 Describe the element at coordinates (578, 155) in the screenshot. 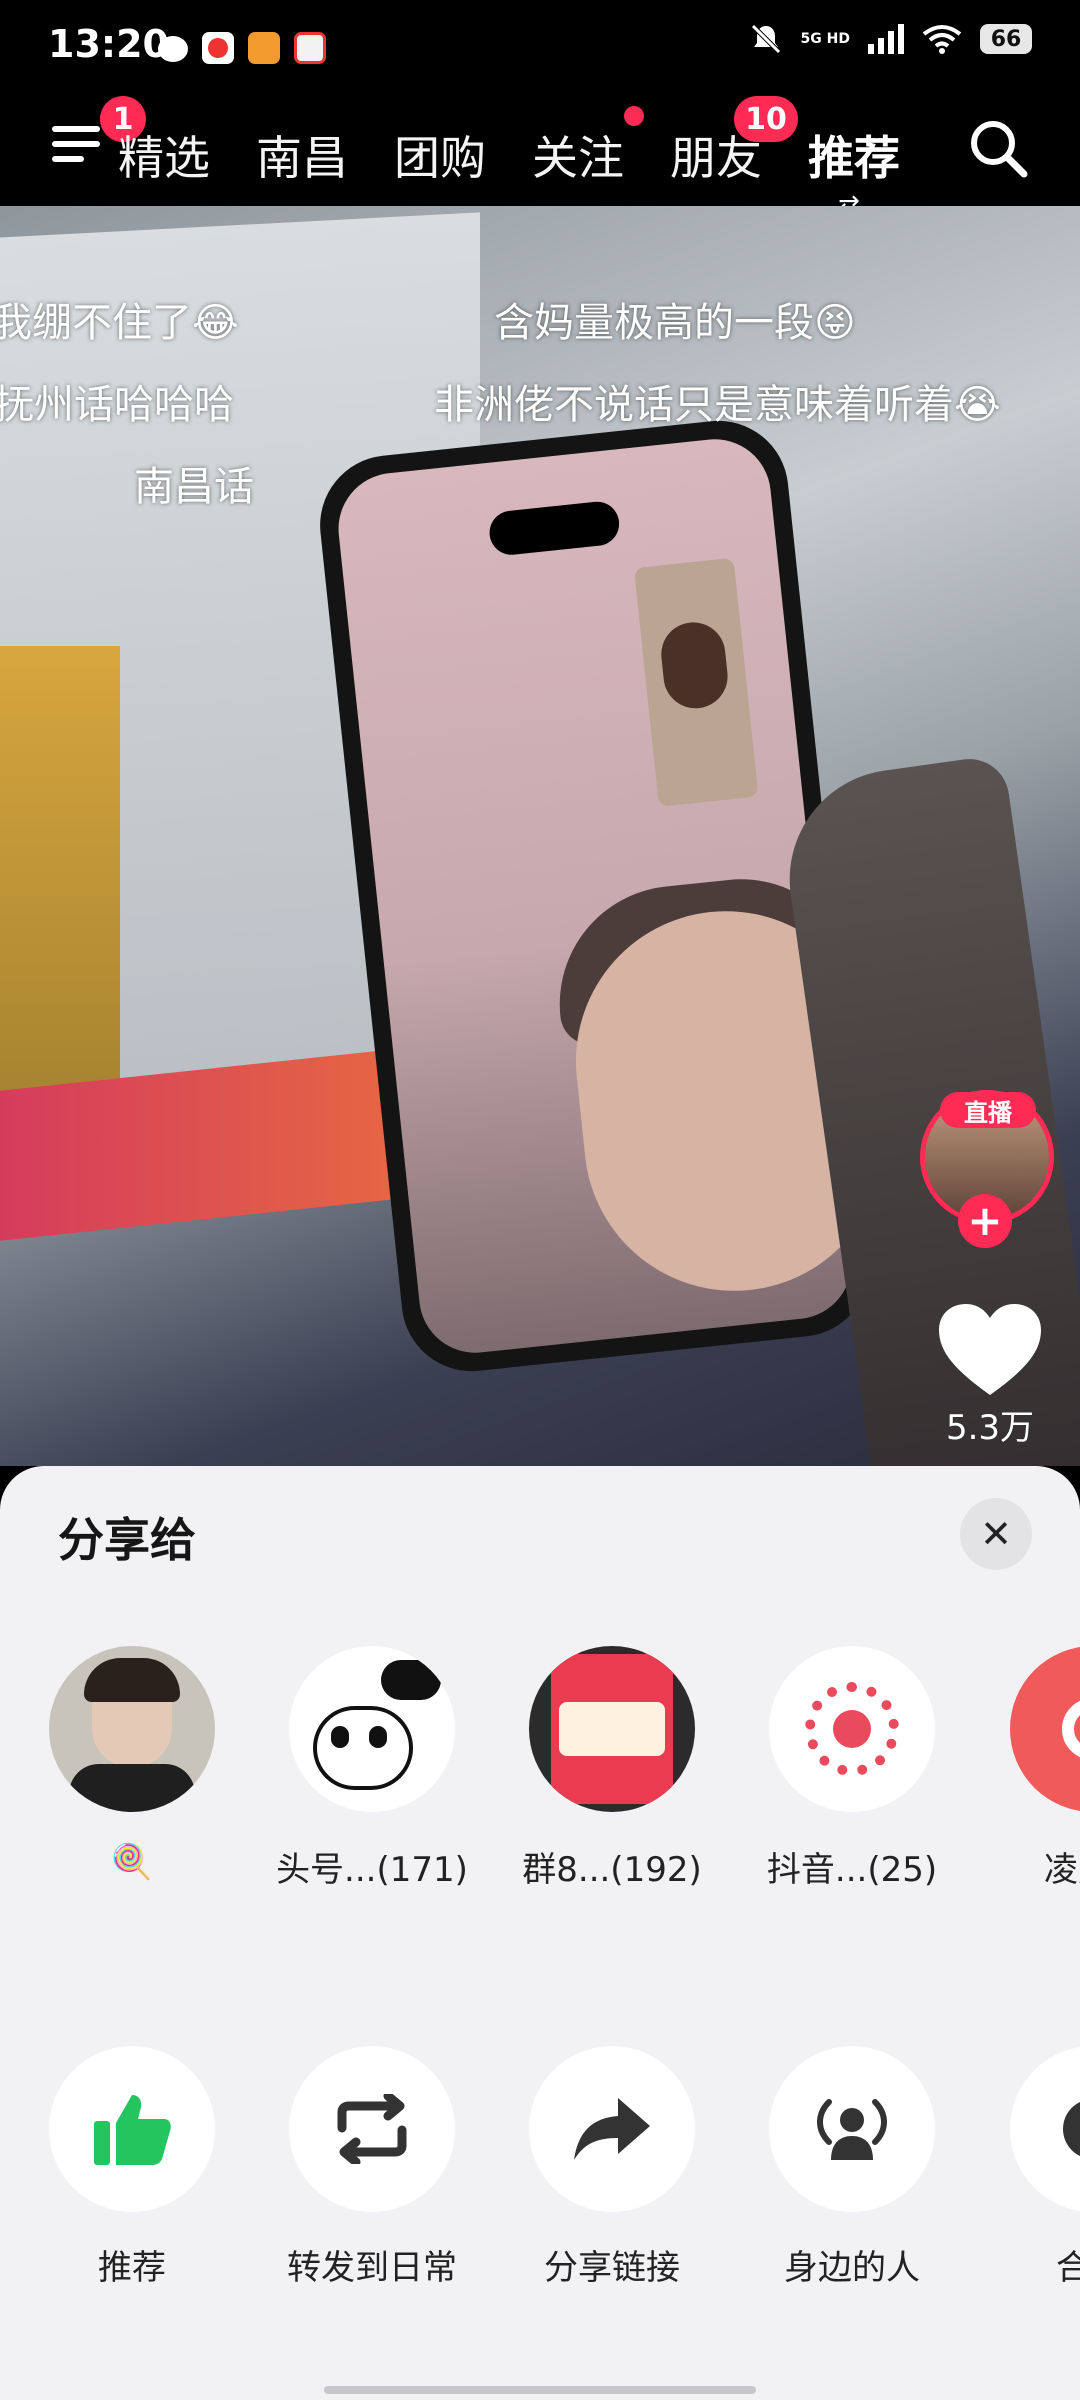

I see `tab-following: 关注` at that location.